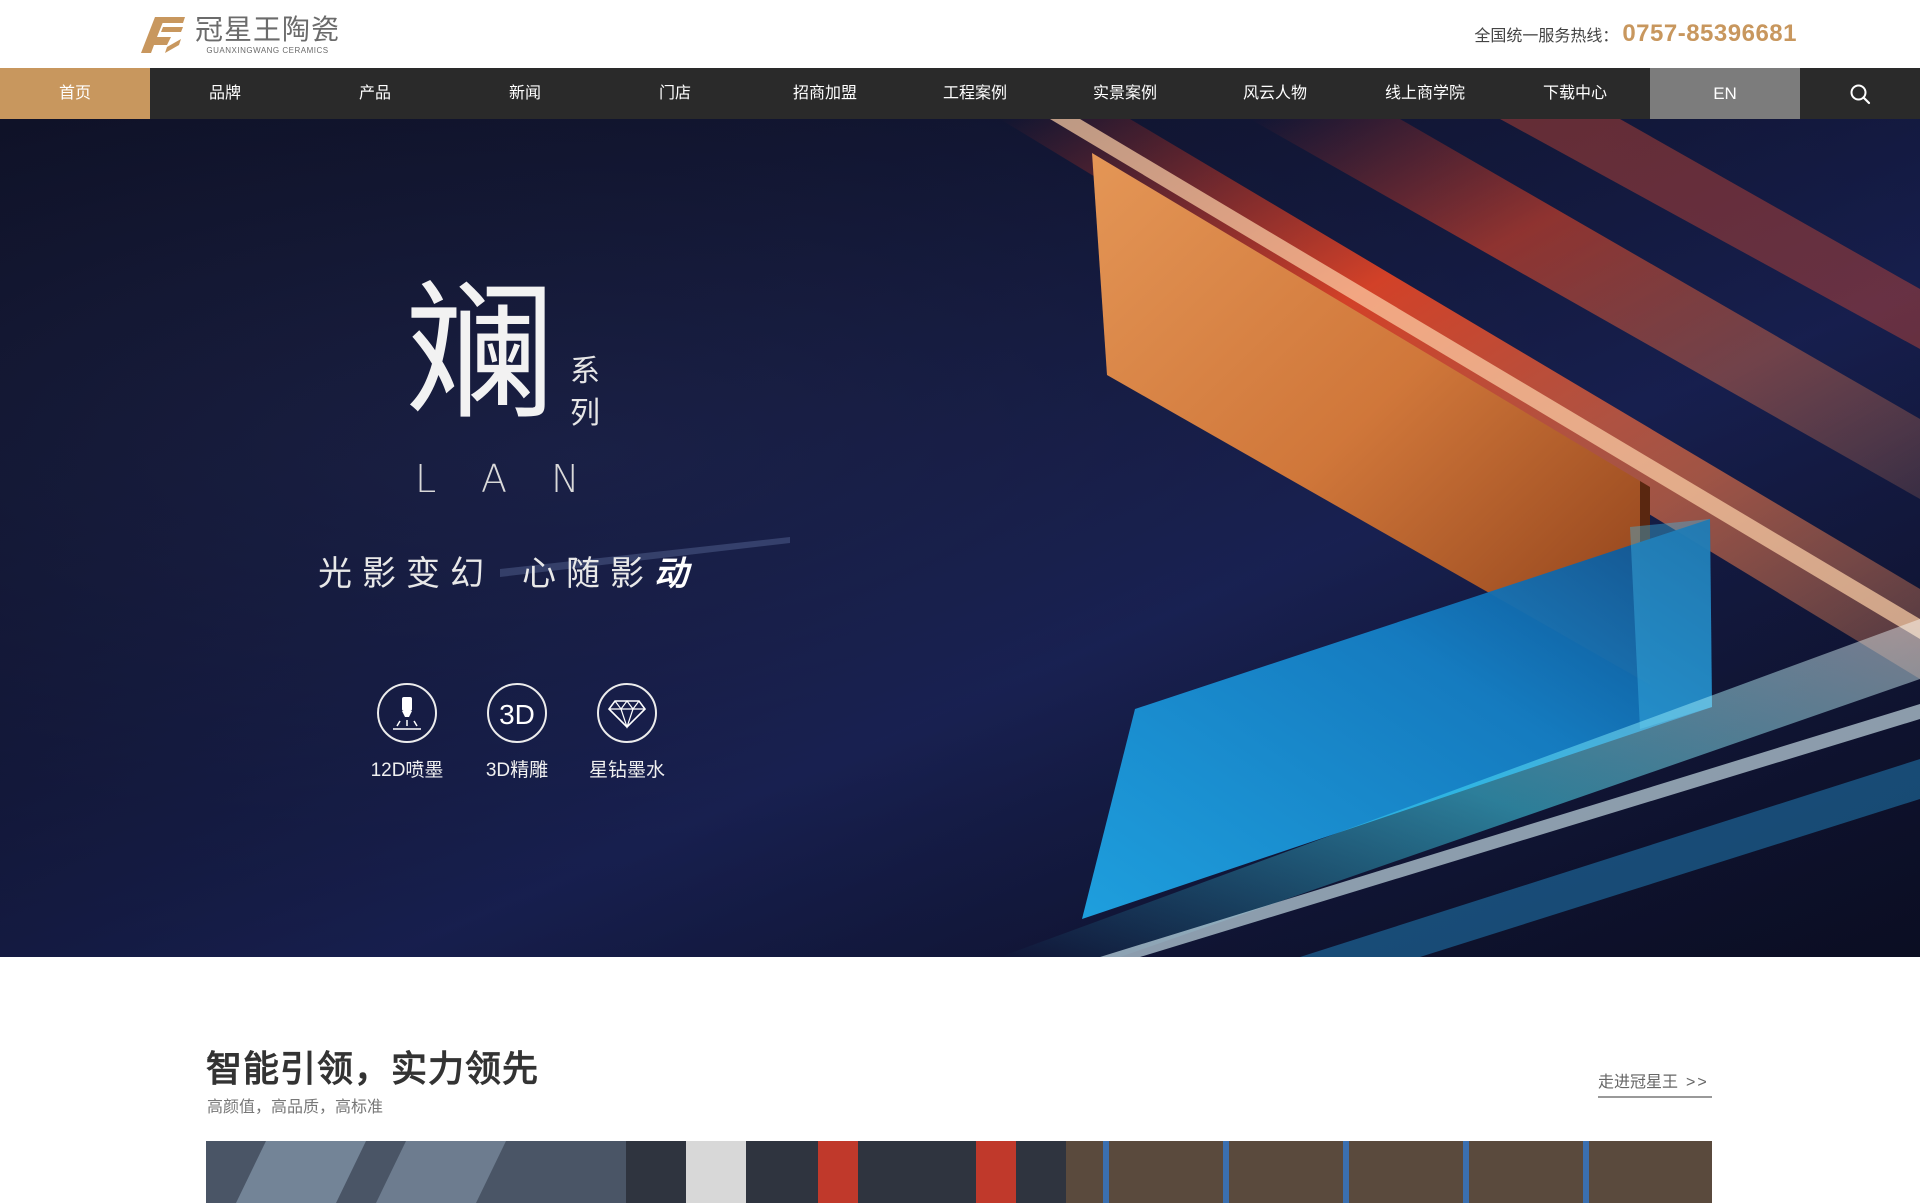 This screenshot has width=1920, height=1203. Describe the element at coordinates (375, 93) in the screenshot. I see `nav-item-products: 产品` at that location.